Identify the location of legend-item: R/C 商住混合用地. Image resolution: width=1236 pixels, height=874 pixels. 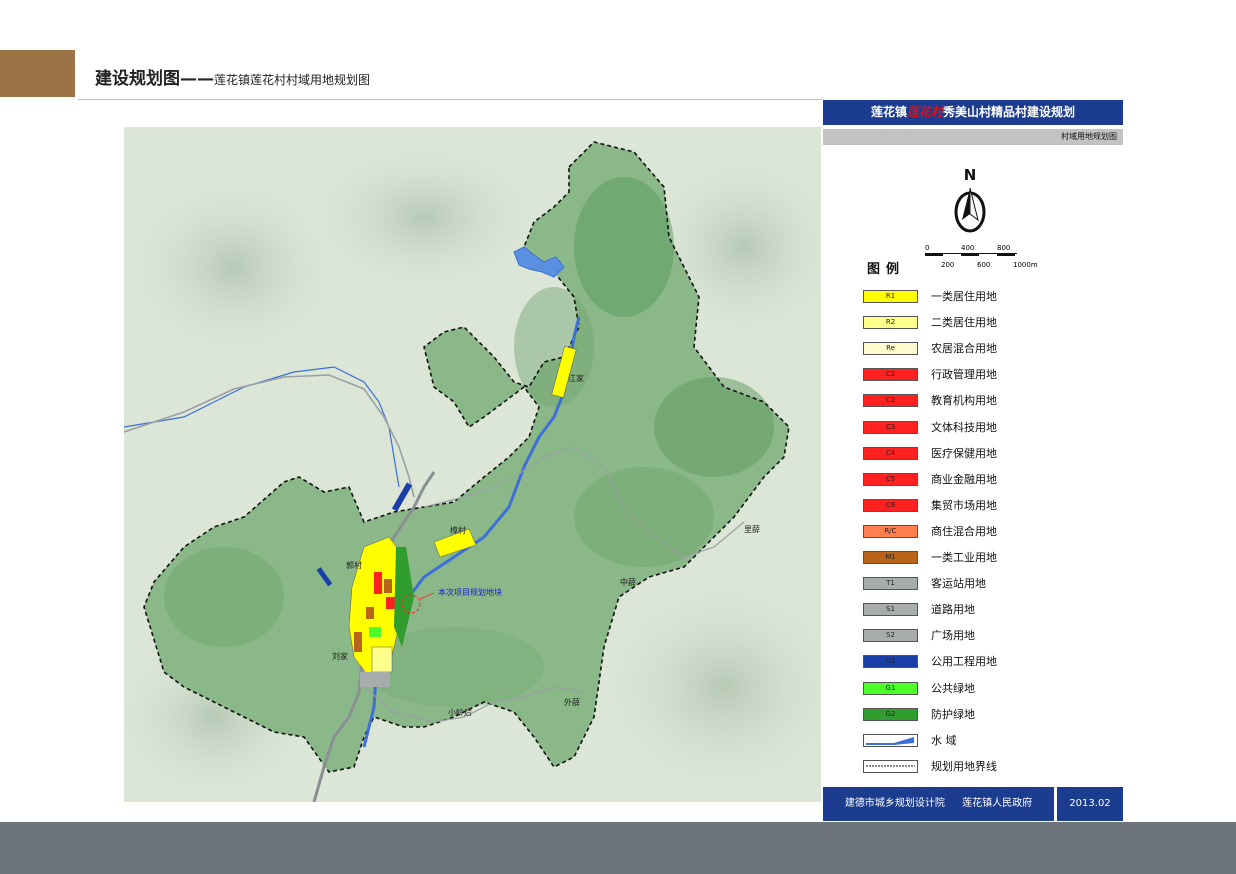
(988, 532).